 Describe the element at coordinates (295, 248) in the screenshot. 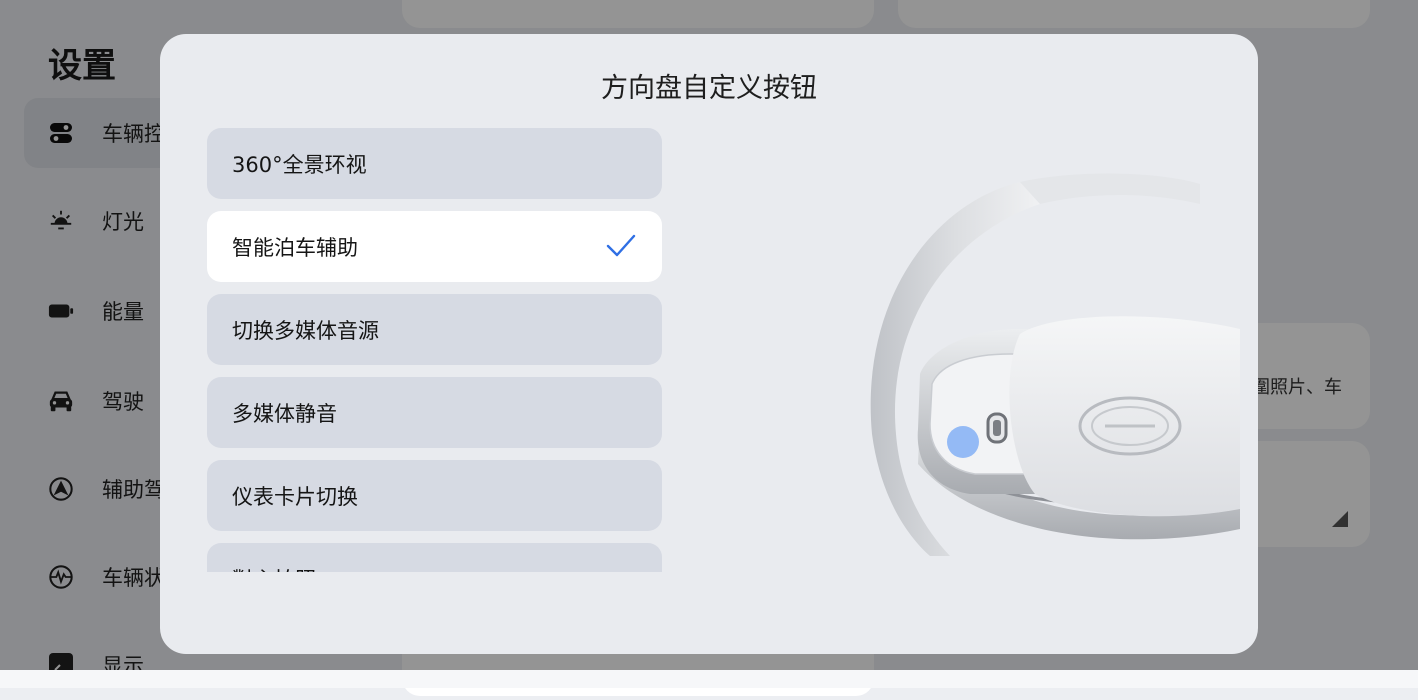

I see `option-label: 智能泊车辅助` at that location.